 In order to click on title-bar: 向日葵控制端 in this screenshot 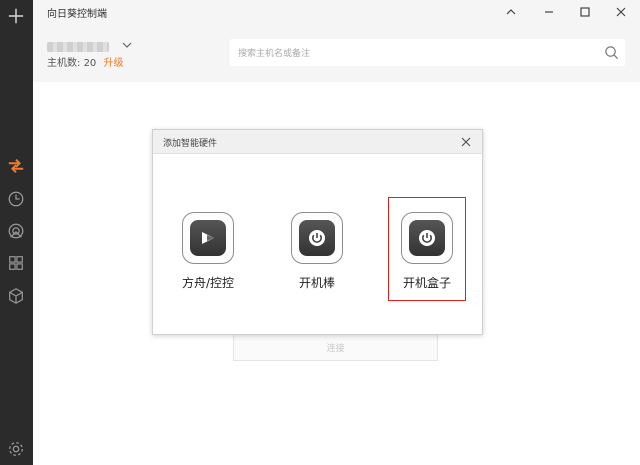, I will do `click(336, 12)`.